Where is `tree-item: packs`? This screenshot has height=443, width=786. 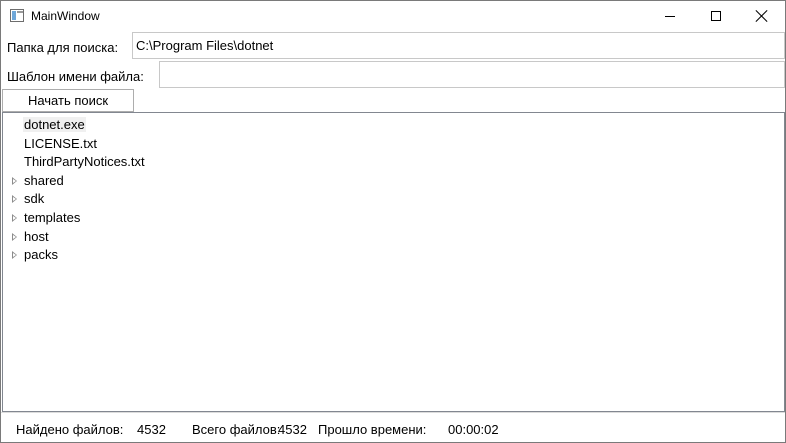 tree-item: packs is located at coordinates (393, 254).